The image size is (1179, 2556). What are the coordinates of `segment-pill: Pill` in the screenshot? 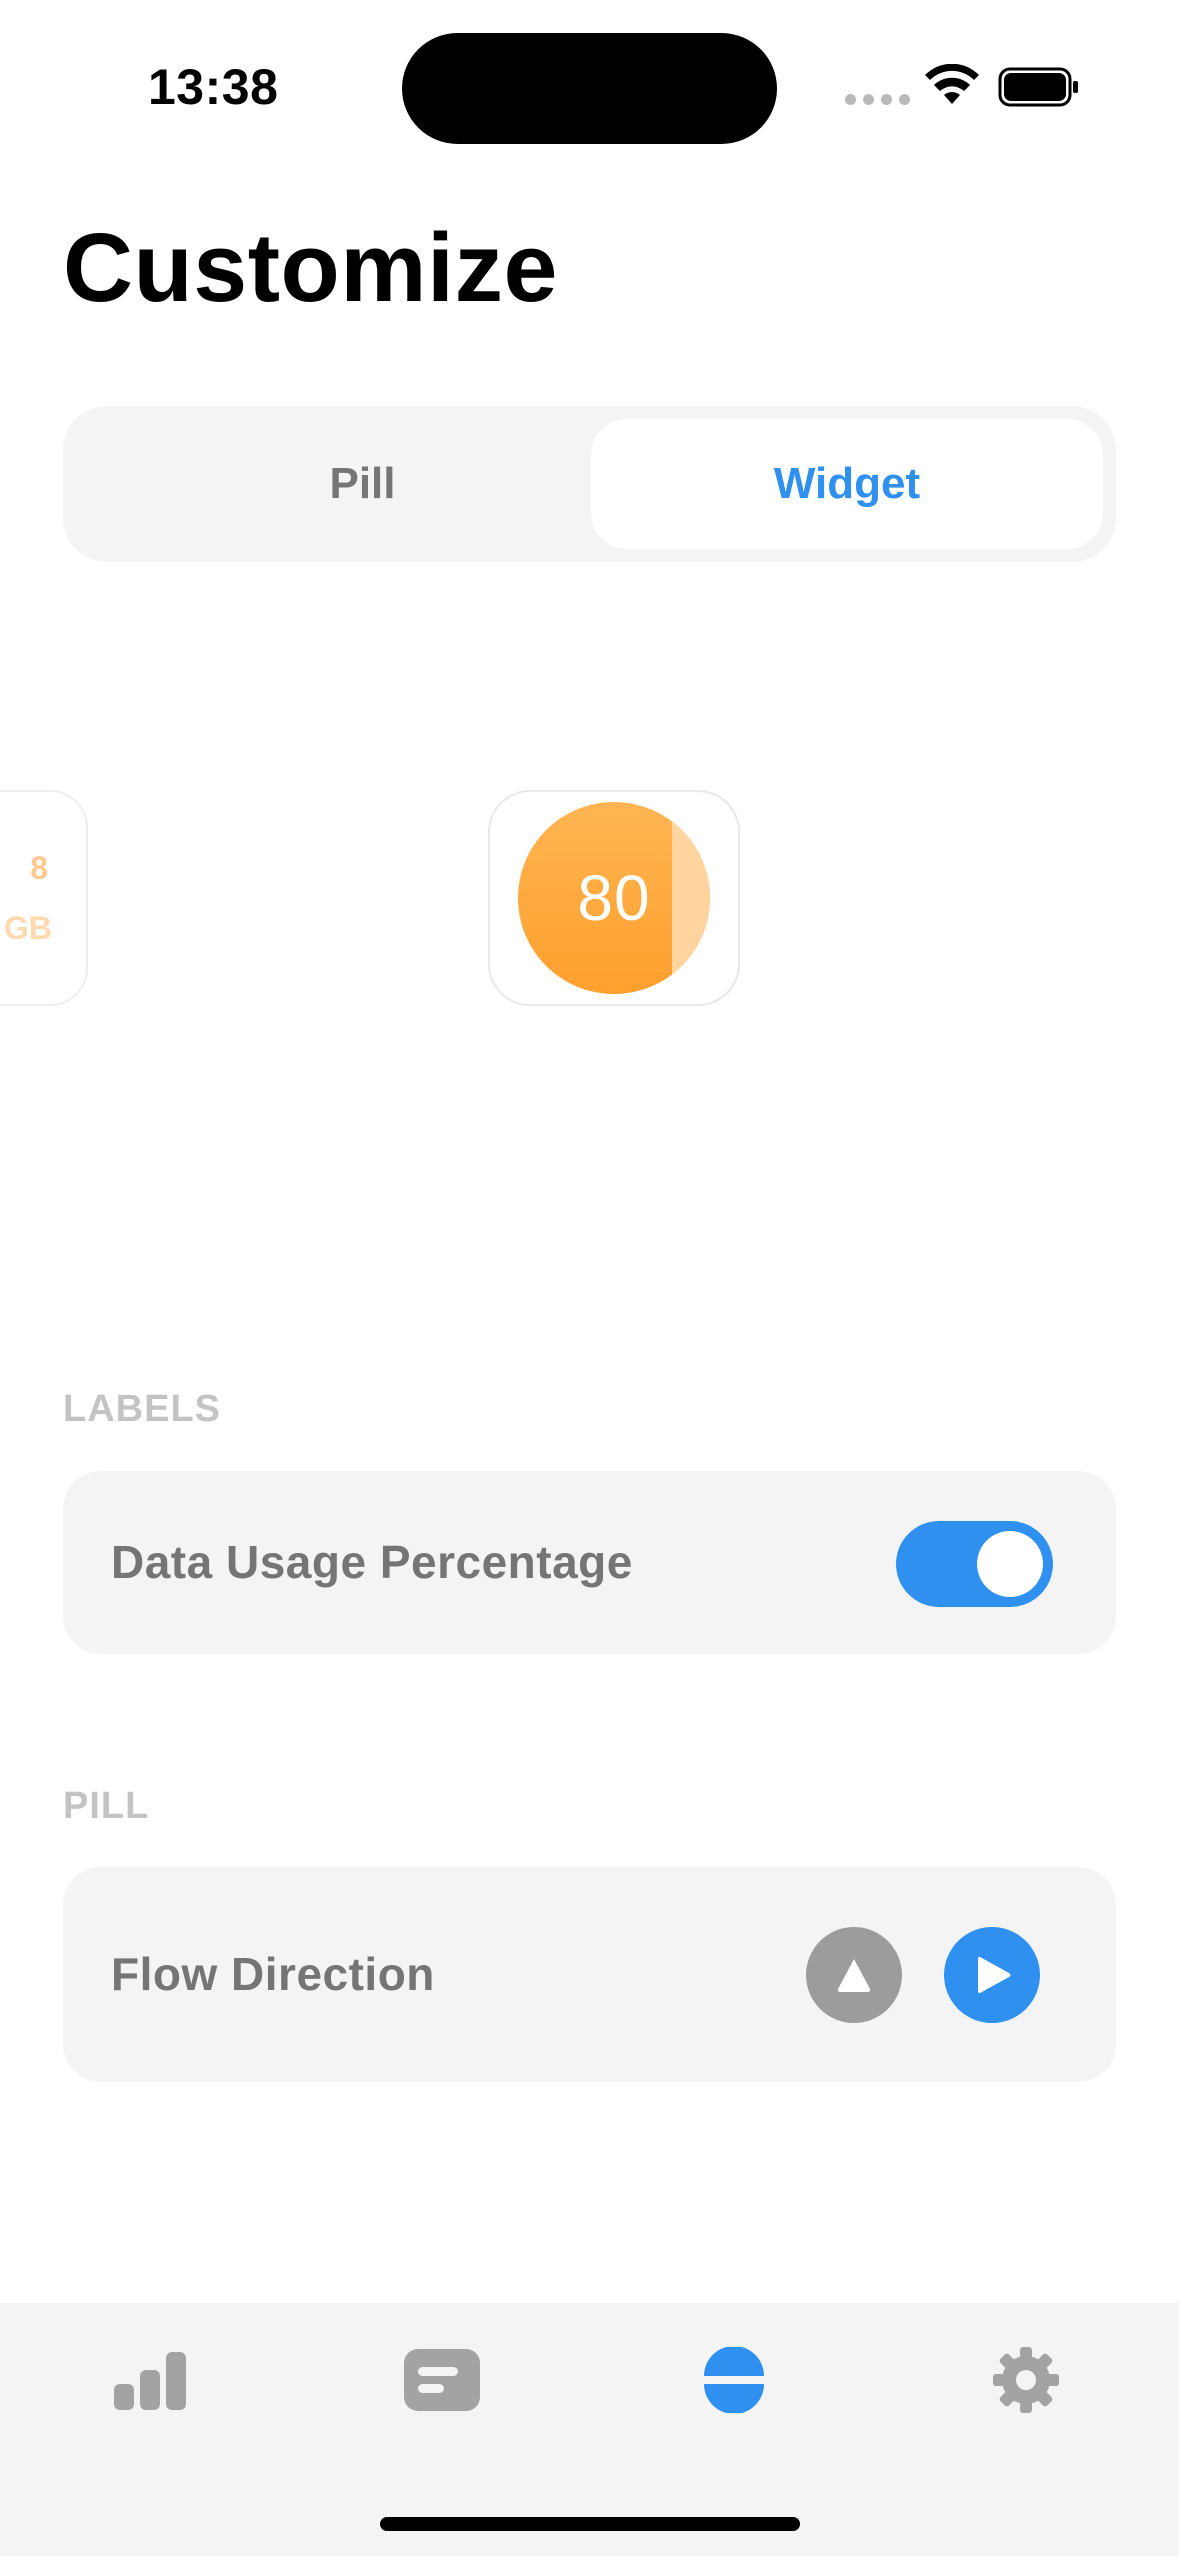 It's located at (362, 484).